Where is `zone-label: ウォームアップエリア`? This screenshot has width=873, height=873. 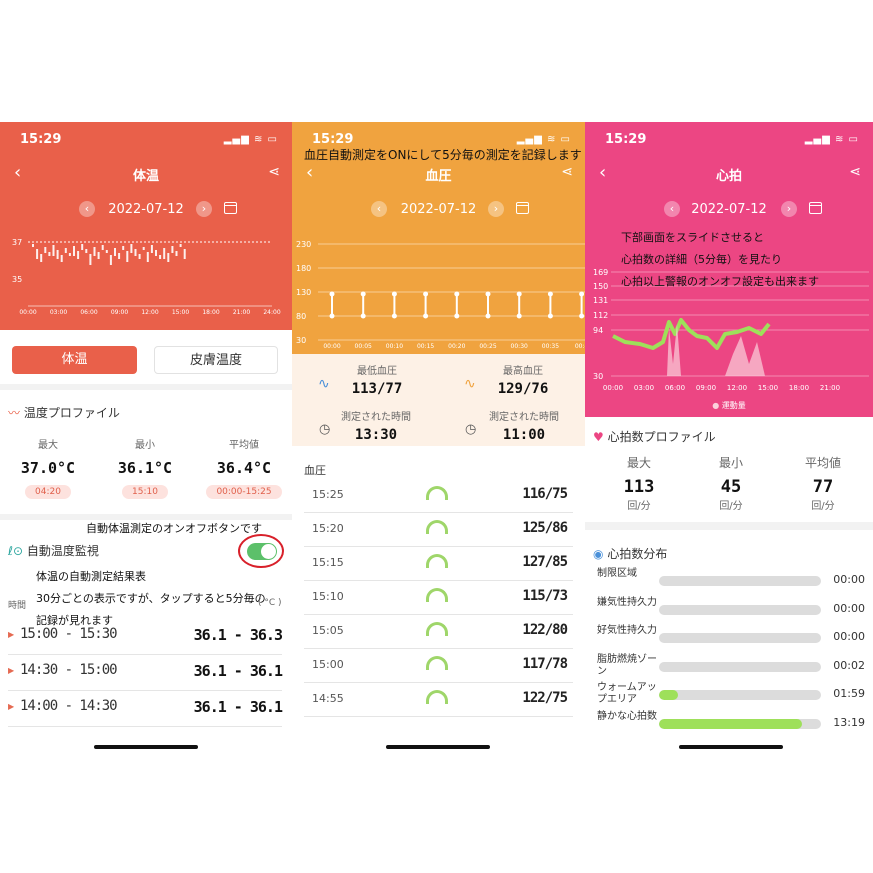
zone-label: ウォームアップエリア is located at coordinates (627, 693).